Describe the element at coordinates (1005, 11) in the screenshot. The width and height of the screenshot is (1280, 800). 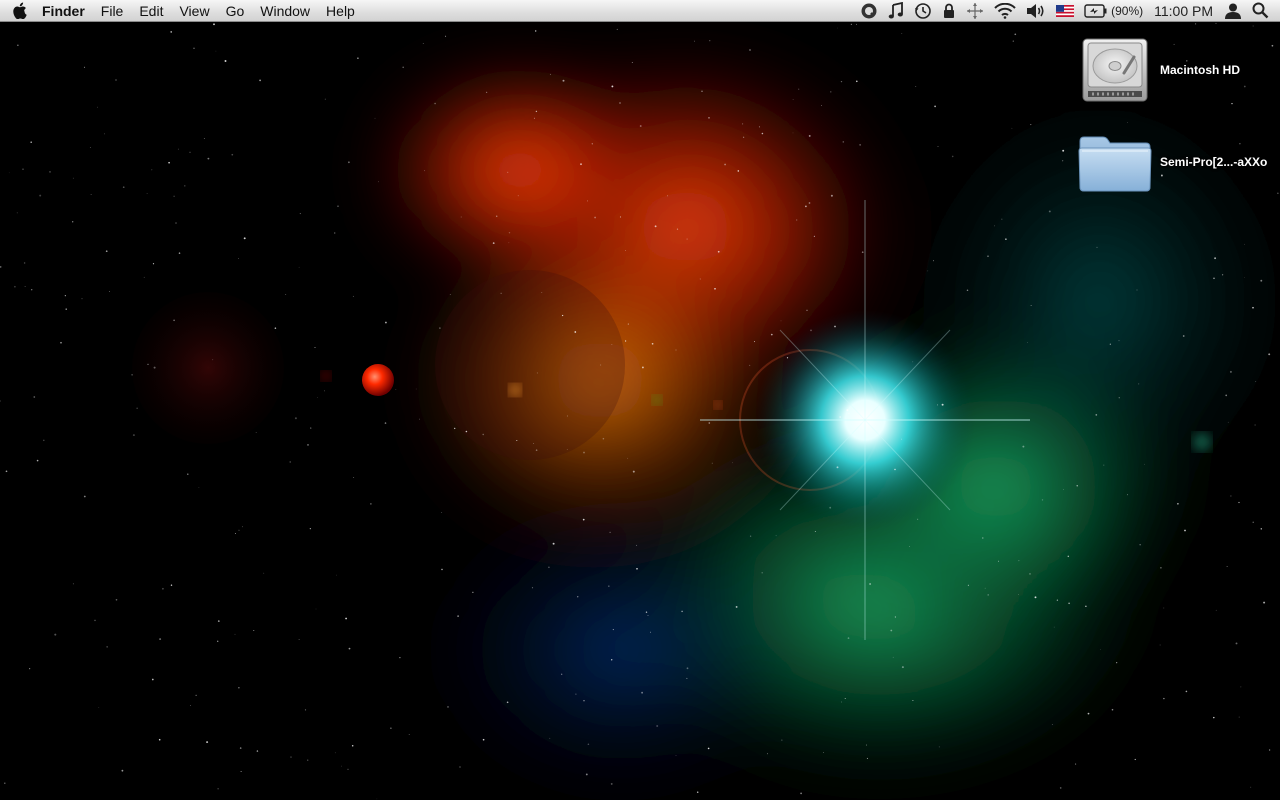
I see `wifi-icon` at that location.